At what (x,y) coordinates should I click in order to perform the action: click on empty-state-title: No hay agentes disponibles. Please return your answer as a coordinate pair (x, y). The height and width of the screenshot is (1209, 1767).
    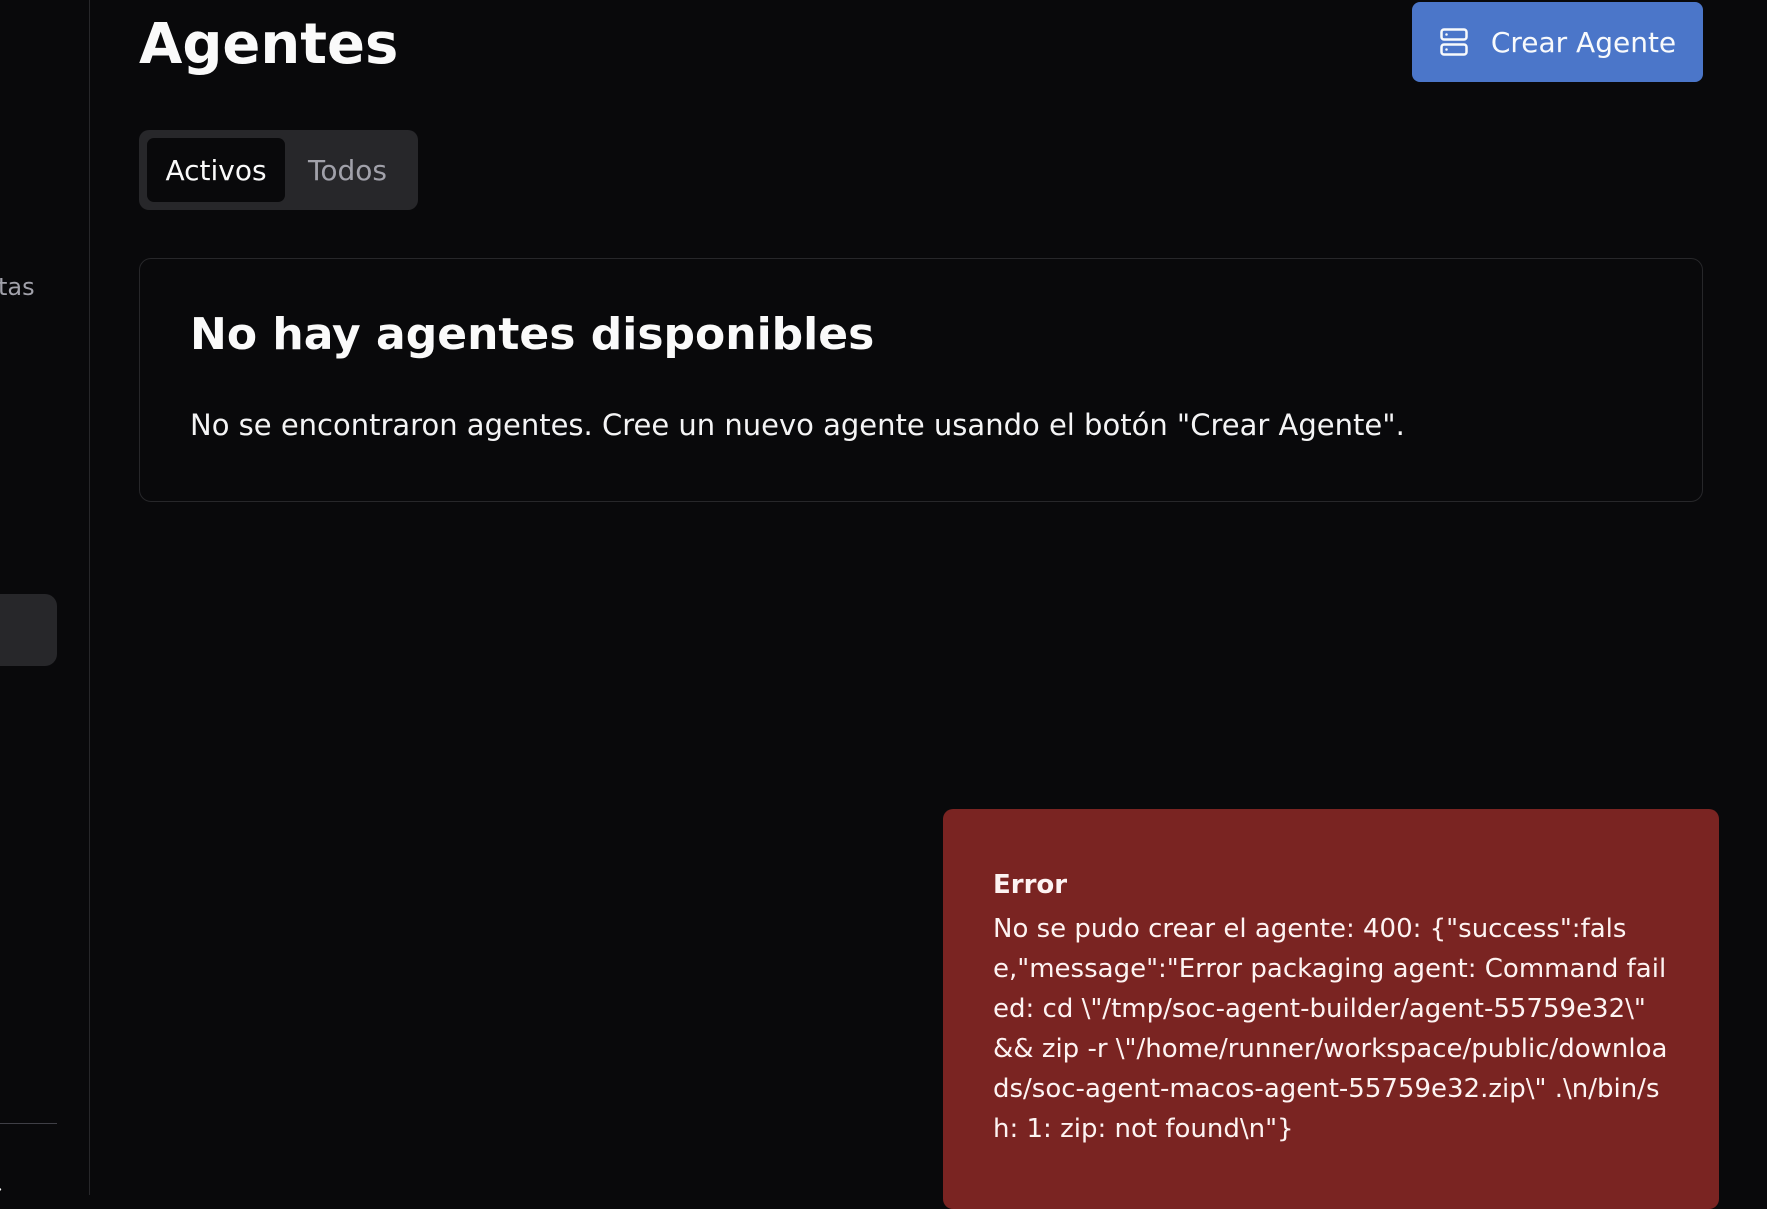
    Looking at the image, I should click on (532, 334).